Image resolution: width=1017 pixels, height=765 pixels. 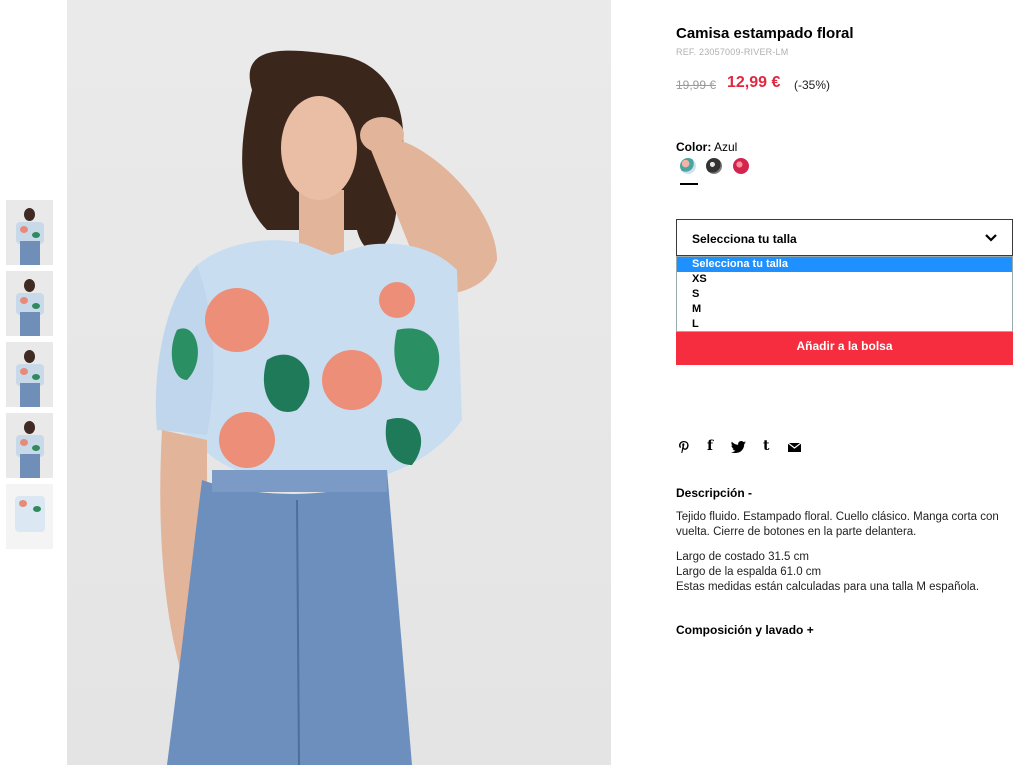 What do you see at coordinates (844, 237) in the screenshot?
I see `size-select: Selecciona tu talla` at bounding box center [844, 237].